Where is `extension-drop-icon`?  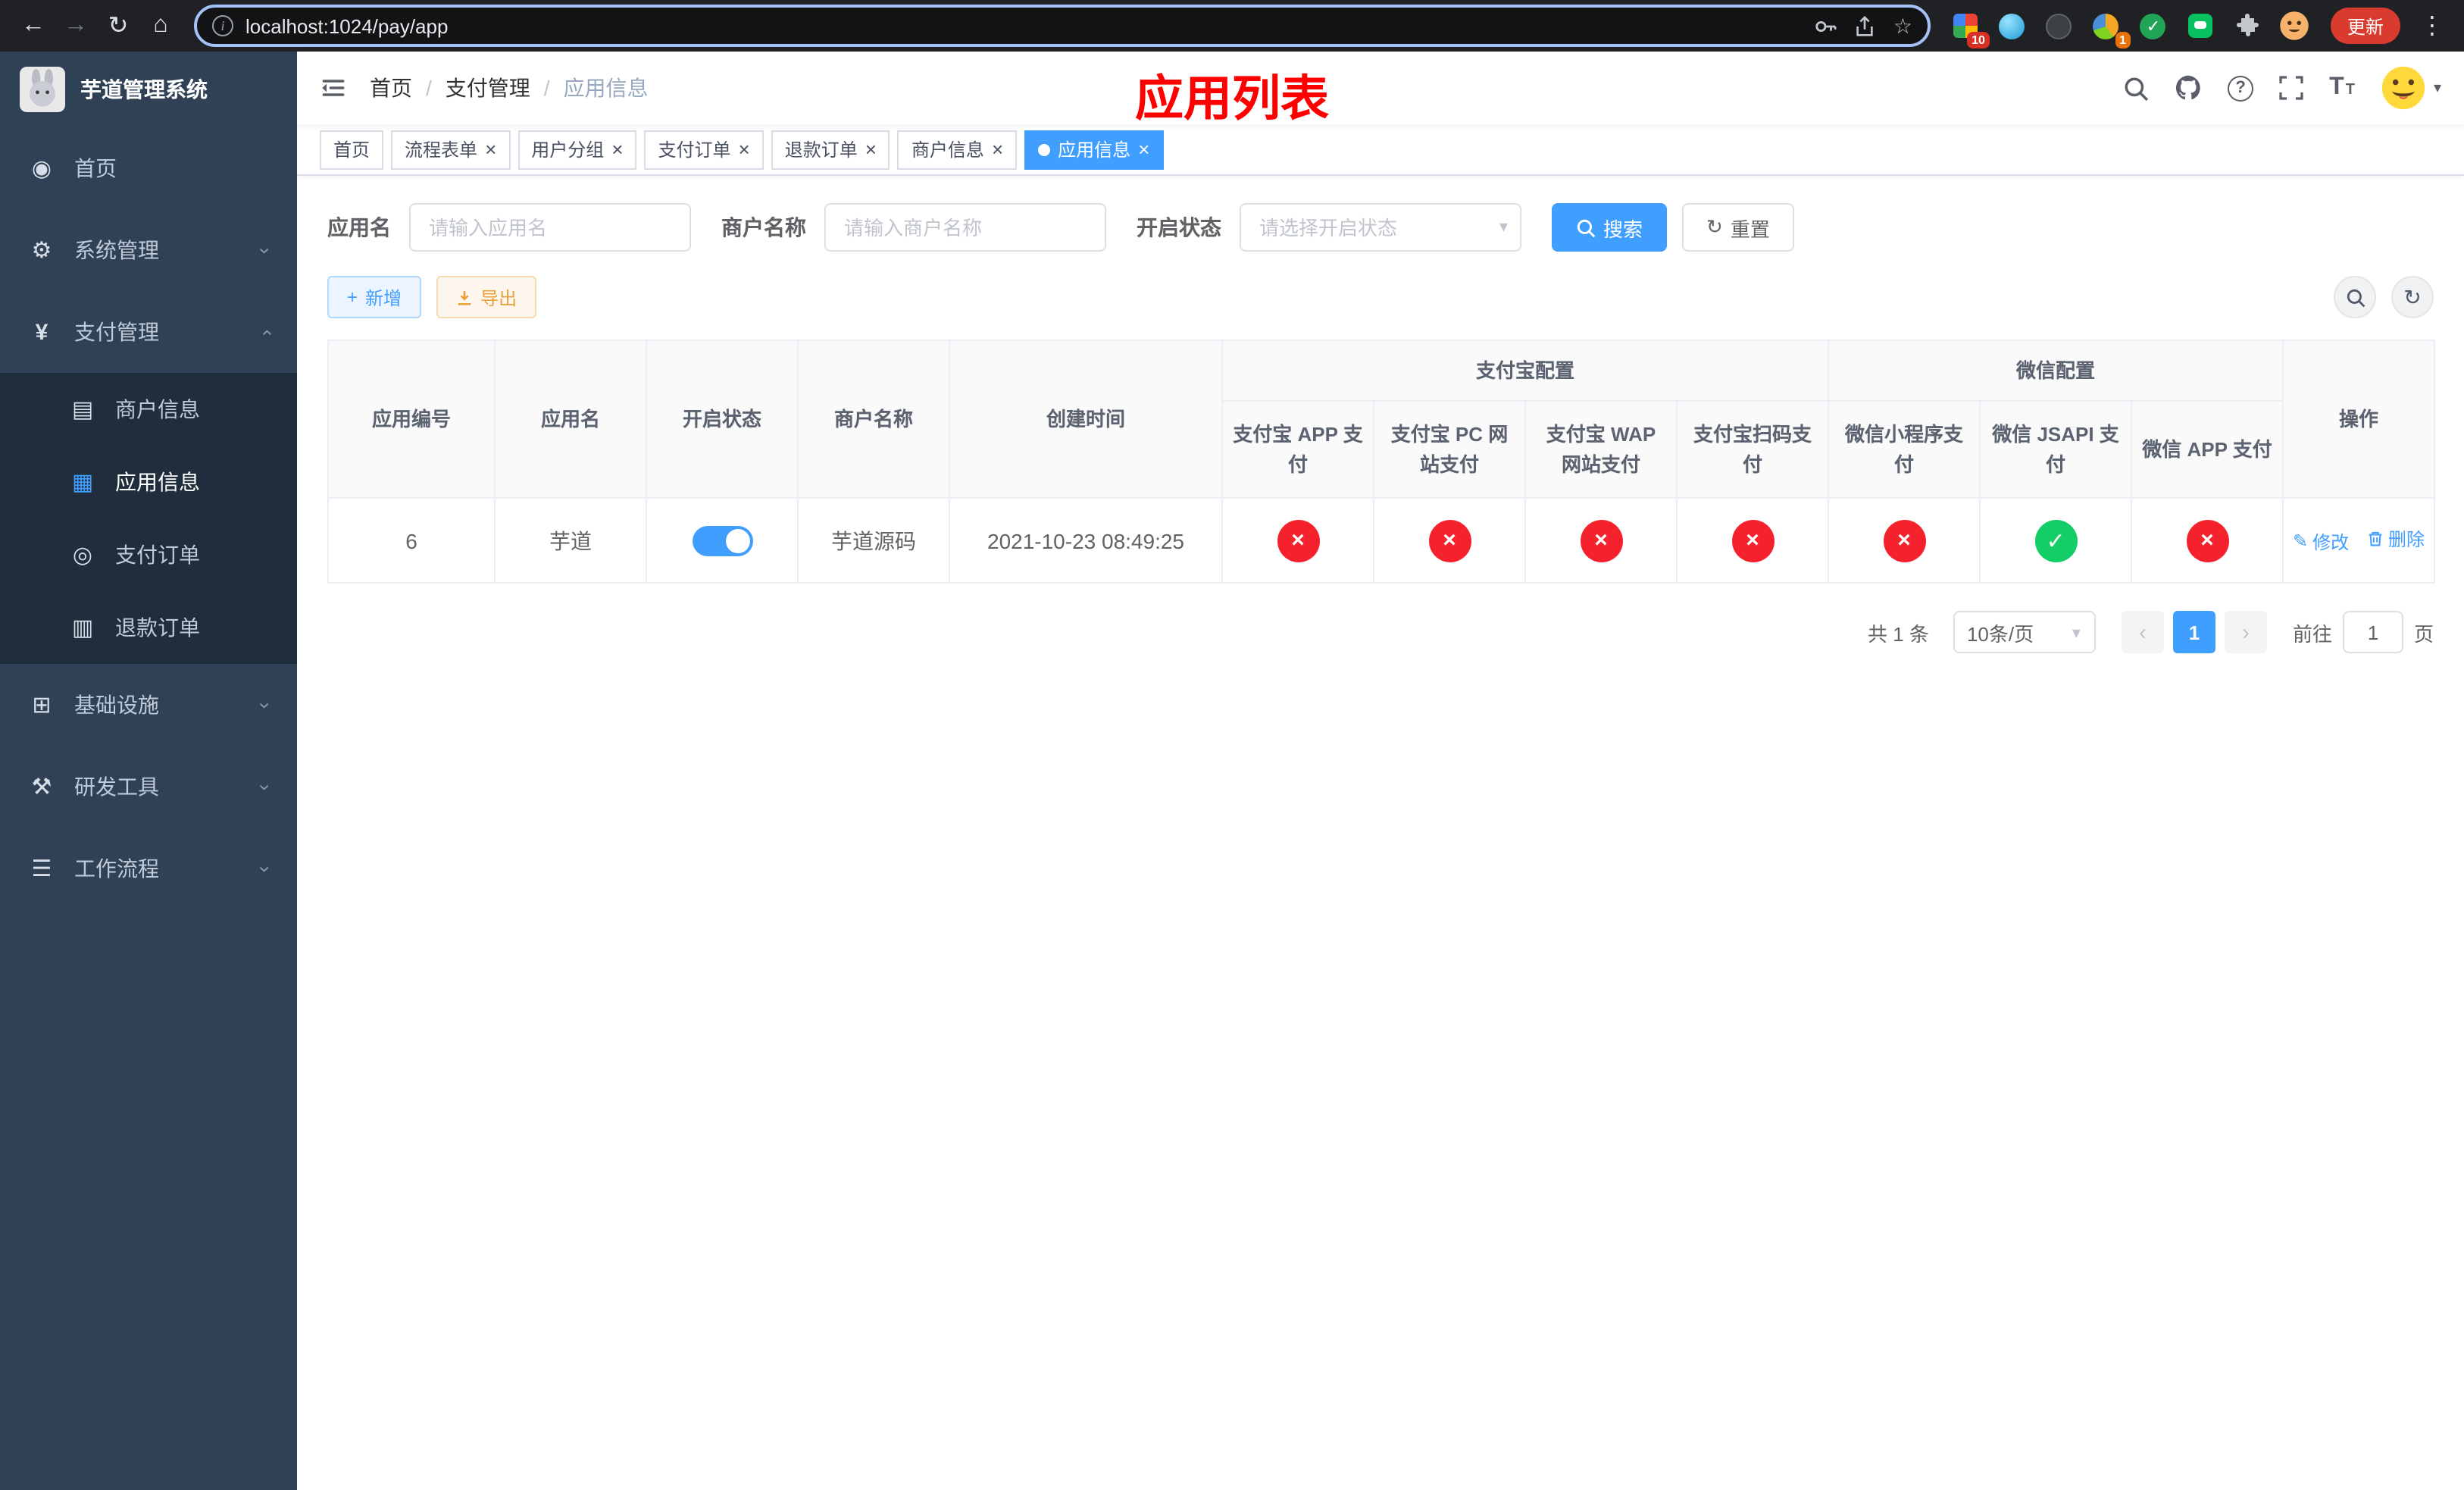
extension-drop-icon is located at coordinates (2012, 26).